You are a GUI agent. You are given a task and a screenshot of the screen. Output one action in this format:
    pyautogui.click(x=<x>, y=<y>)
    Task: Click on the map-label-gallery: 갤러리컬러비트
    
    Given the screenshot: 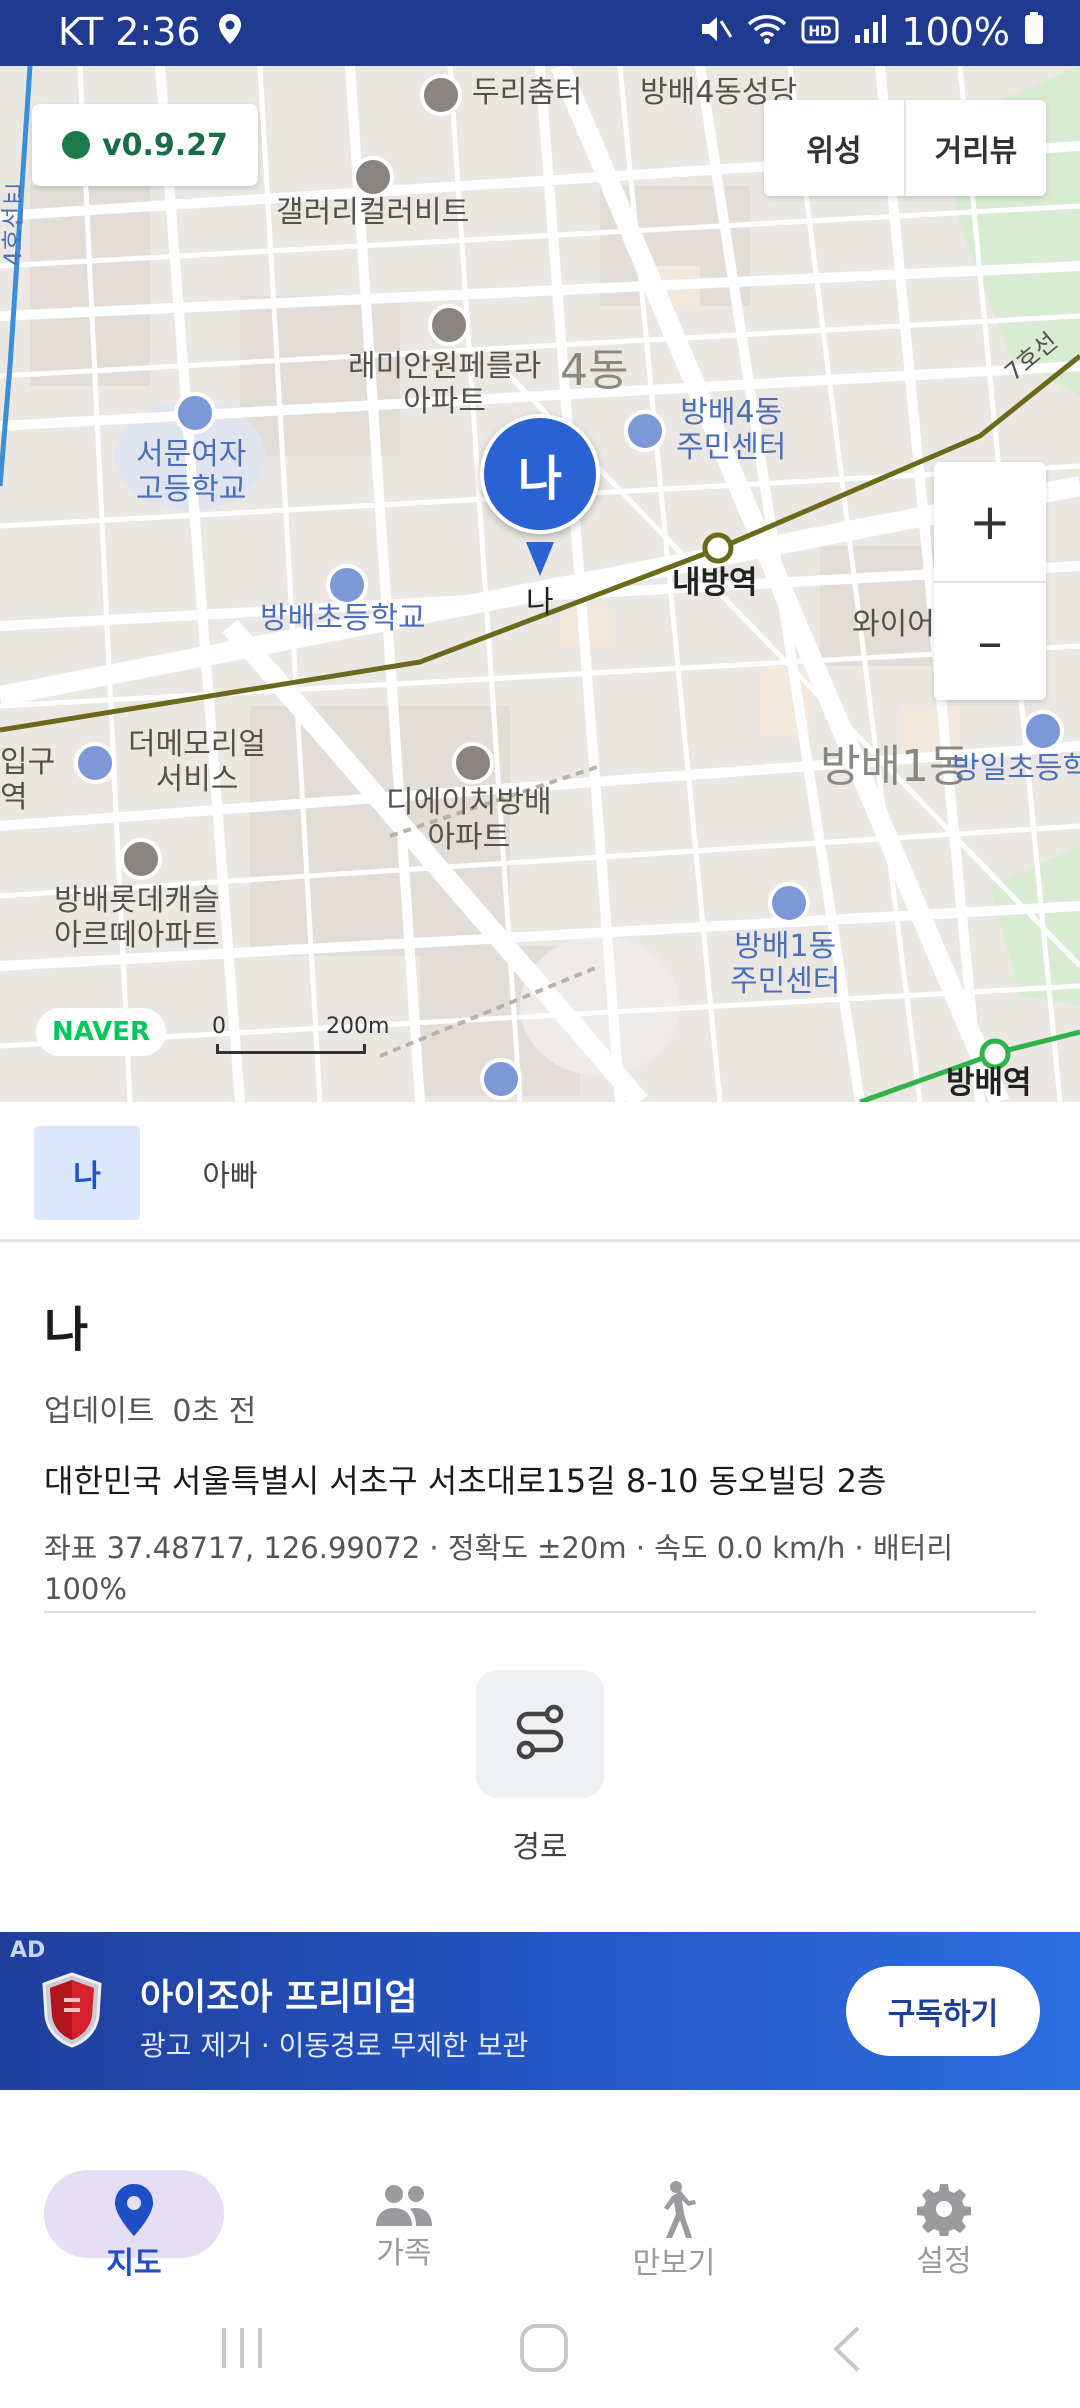 What is the action you would take?
    pyautogui.click(x=373, y=212)
    